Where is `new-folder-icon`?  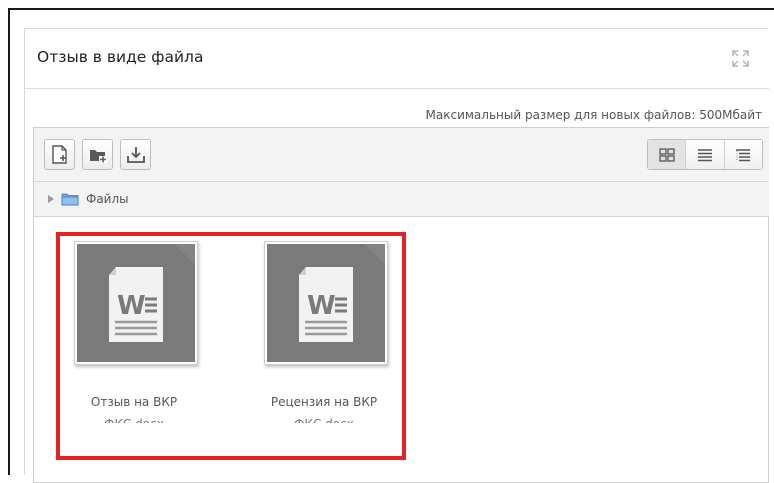
new-folder-icon is located at coordinates (98, 156).